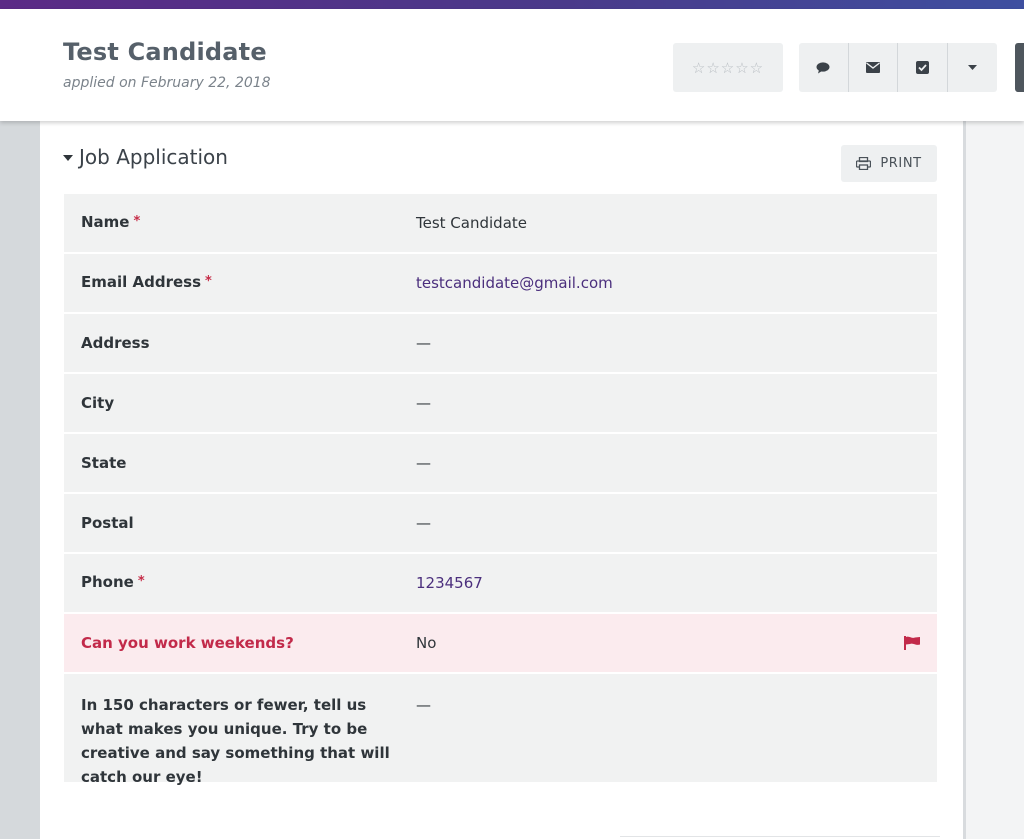 The width and height of the screenshot is (1024, 839). I want to click on candidate-actions-group, so click(898, 67).